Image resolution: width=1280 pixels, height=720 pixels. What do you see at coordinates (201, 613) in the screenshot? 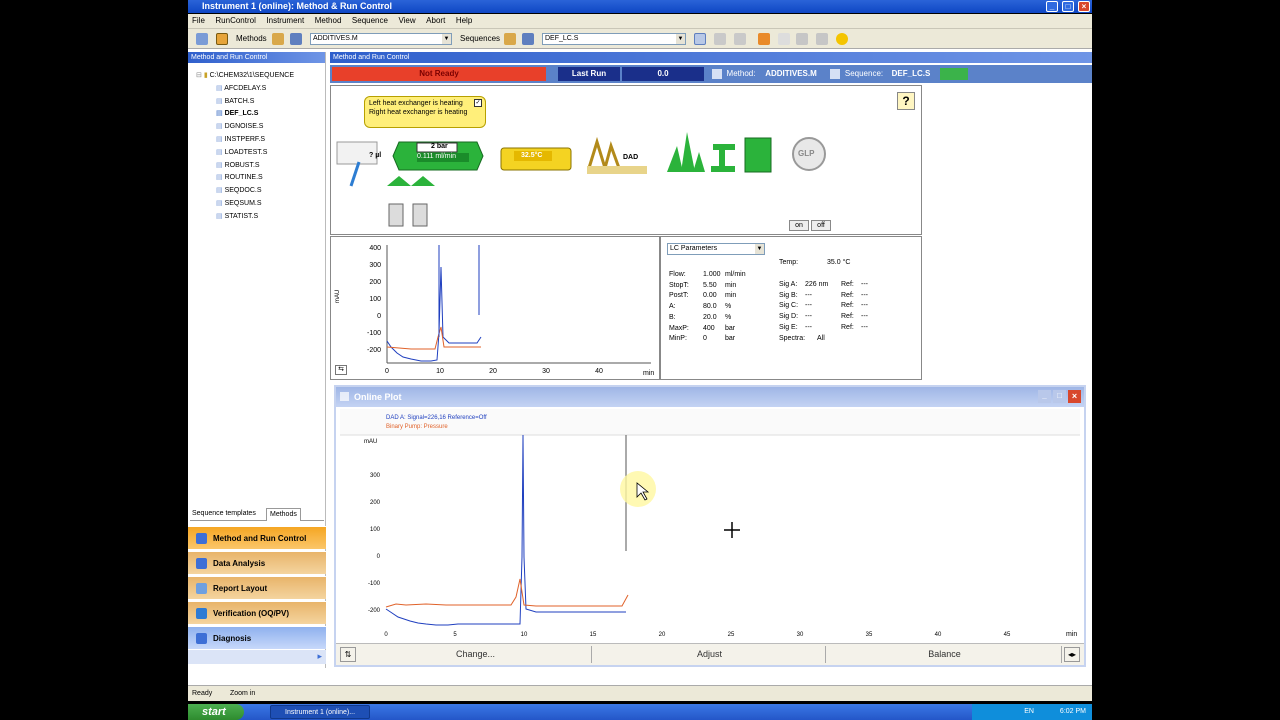
I see `verification-icon` at bounding box center [201, 613].